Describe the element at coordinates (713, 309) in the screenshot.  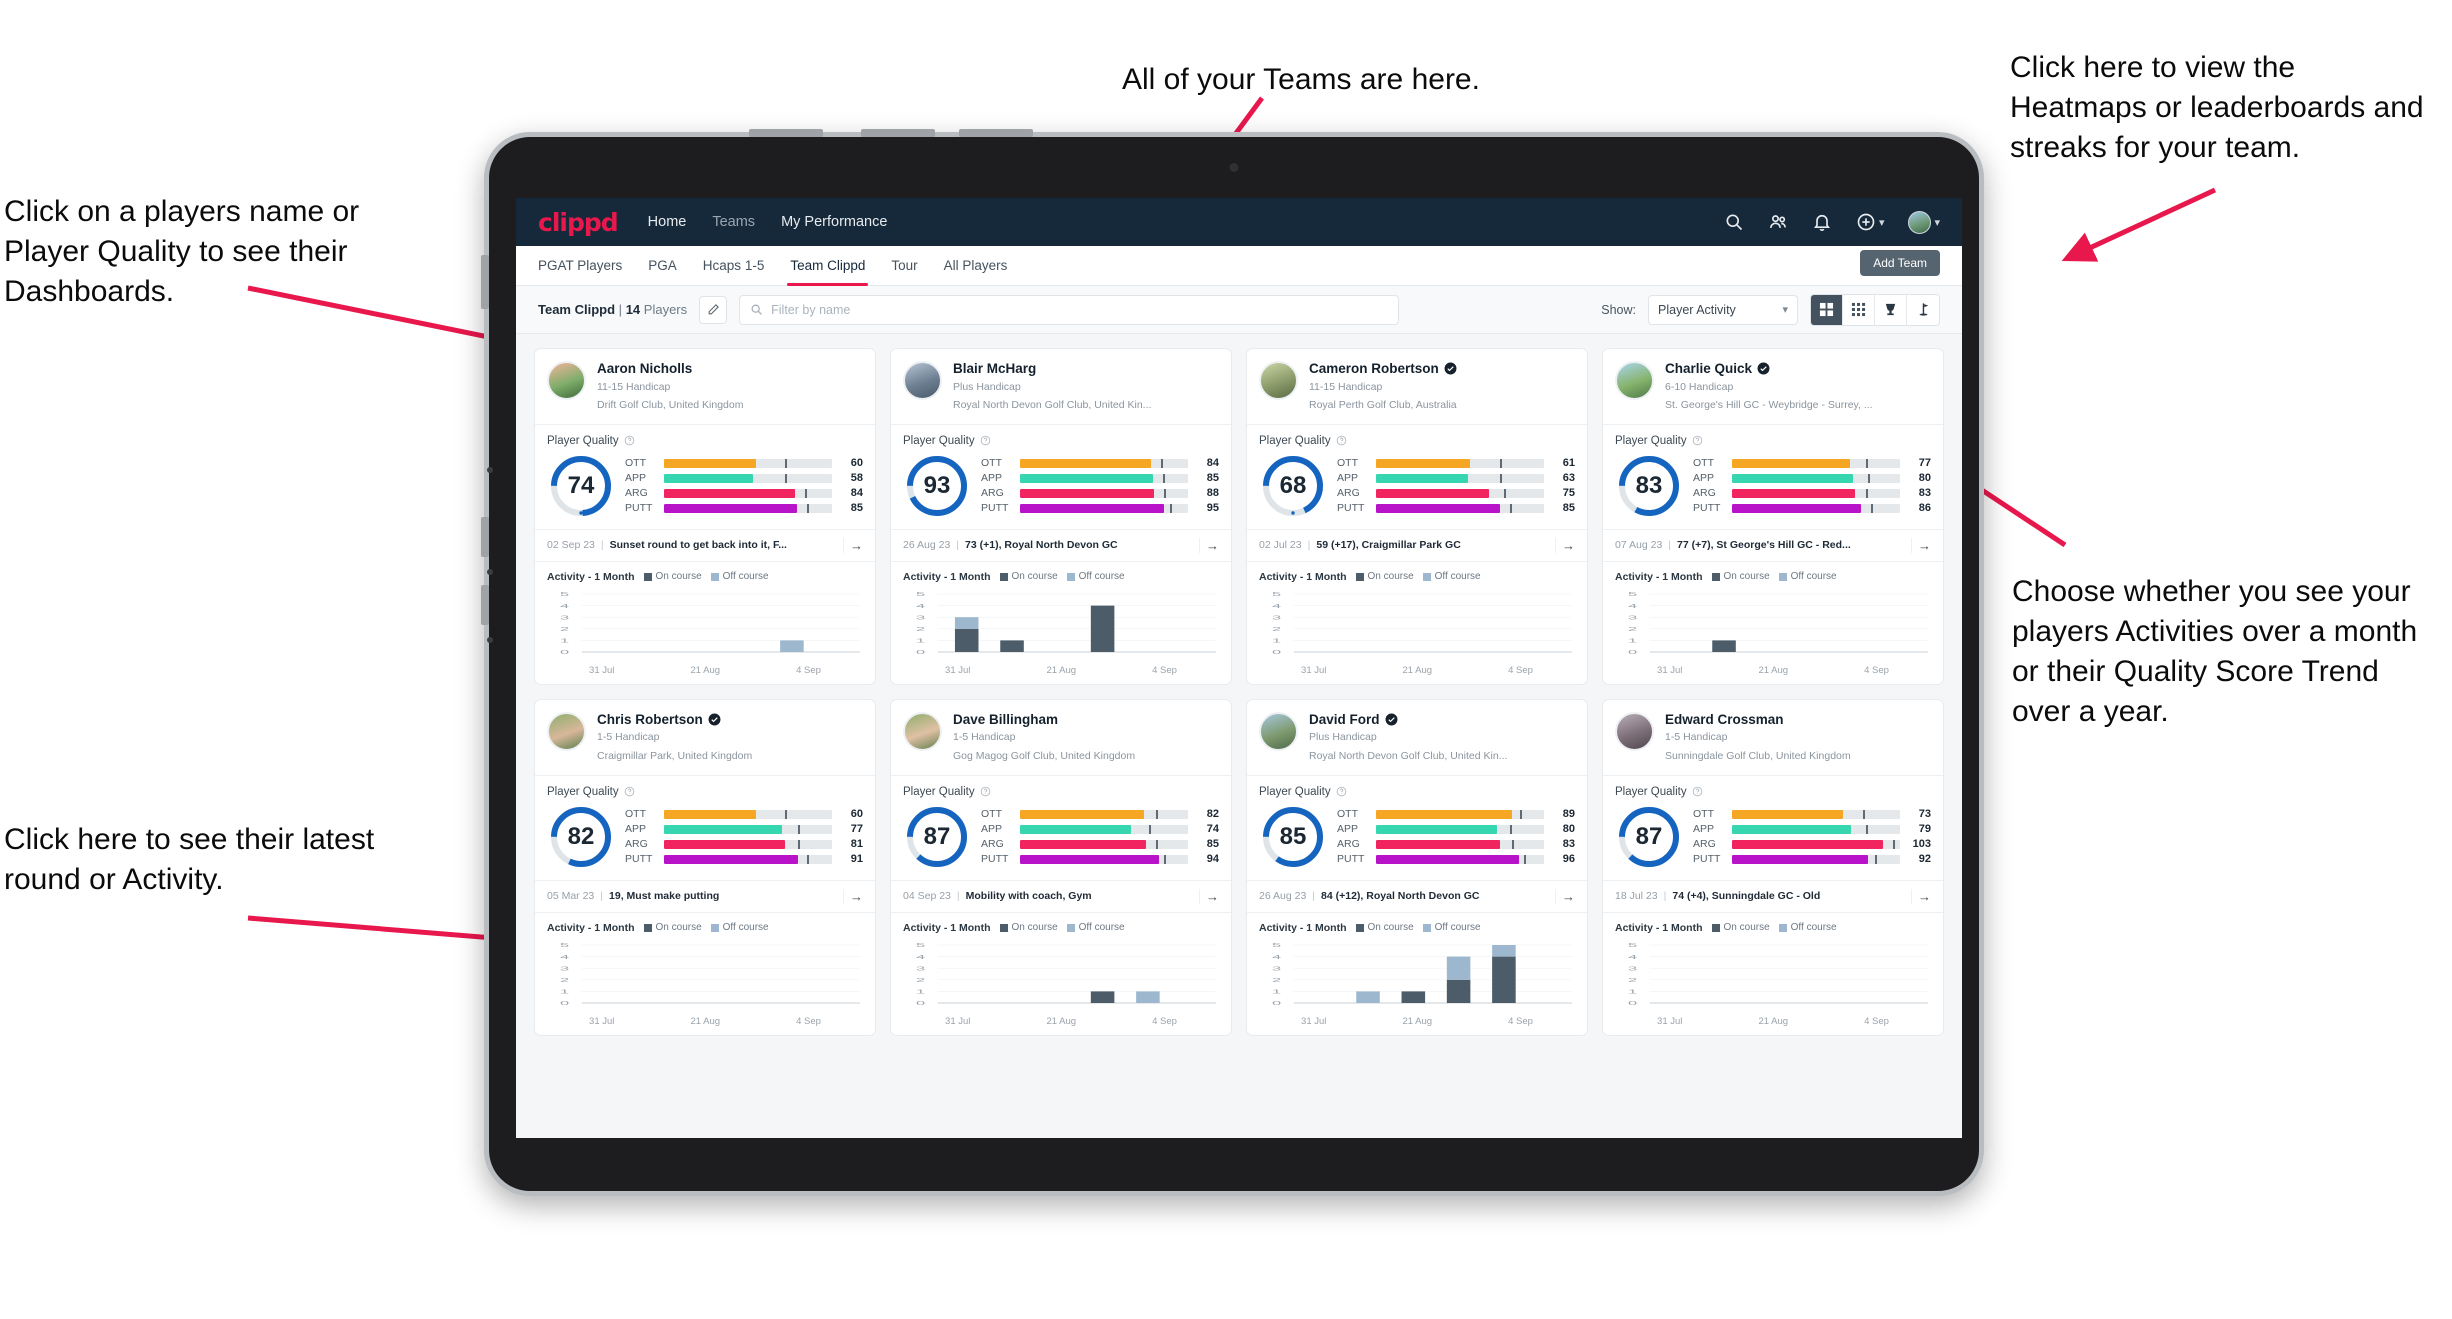
I see `edit-team-button` at that location.